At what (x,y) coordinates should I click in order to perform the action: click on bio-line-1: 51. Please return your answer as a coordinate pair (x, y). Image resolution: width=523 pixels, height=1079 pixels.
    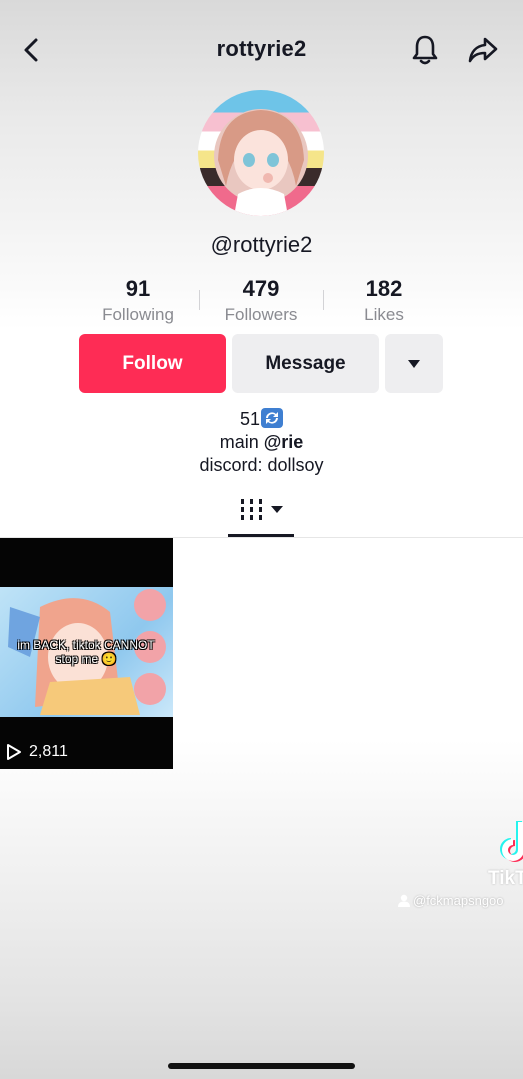
    Looking at the image, I should click on (261, 419).